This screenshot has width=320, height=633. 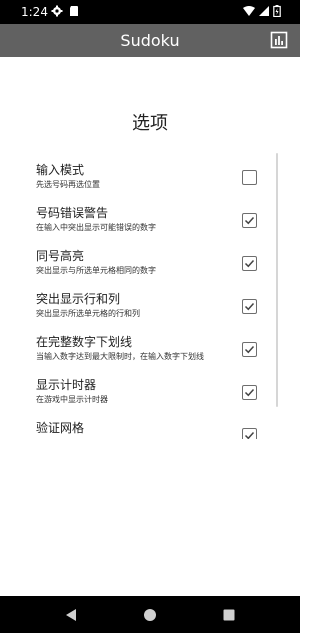 I want to click on option-description: 在输入中突出显示可能错误的数字, so click(x=96, y=227).